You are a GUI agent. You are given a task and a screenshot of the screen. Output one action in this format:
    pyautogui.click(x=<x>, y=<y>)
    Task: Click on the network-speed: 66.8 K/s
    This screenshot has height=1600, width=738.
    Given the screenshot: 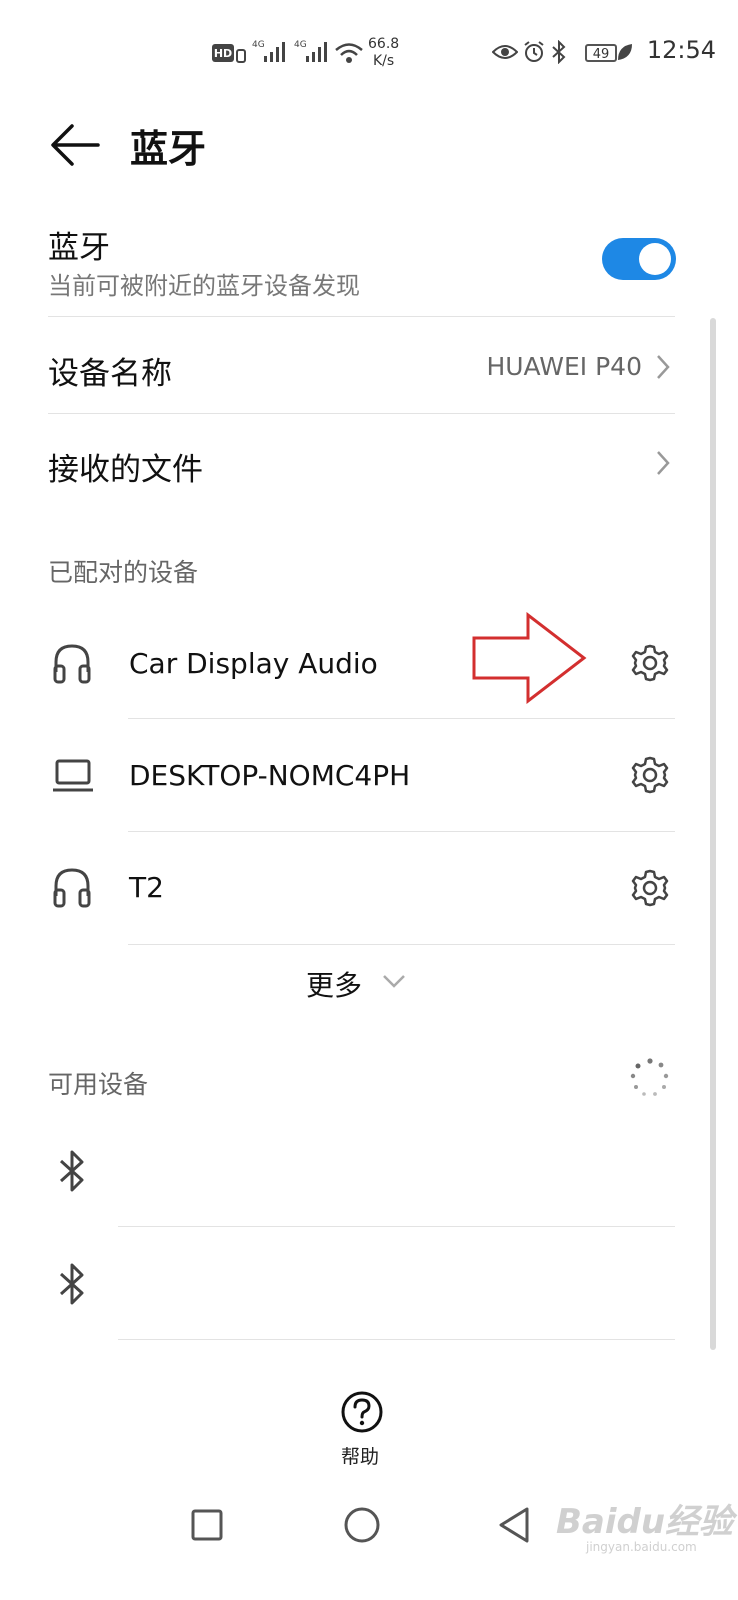 What is the action you would take?
    pyautogui.click(x=384, y=52)
    